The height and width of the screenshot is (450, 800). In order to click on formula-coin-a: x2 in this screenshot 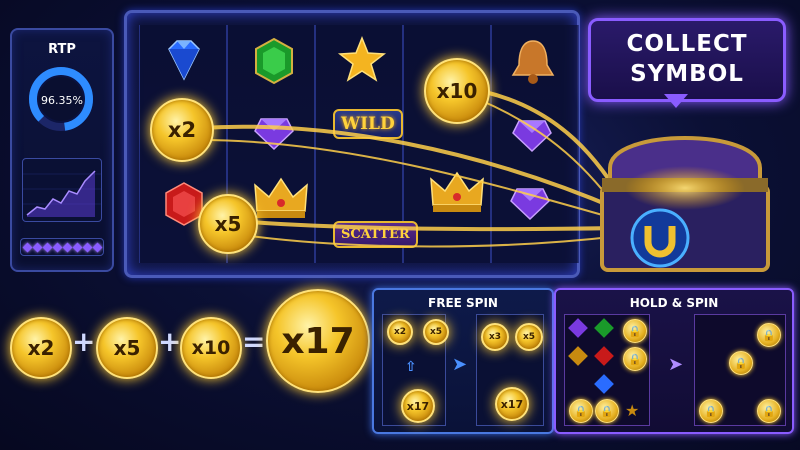, I will do `click(41, 348)`.